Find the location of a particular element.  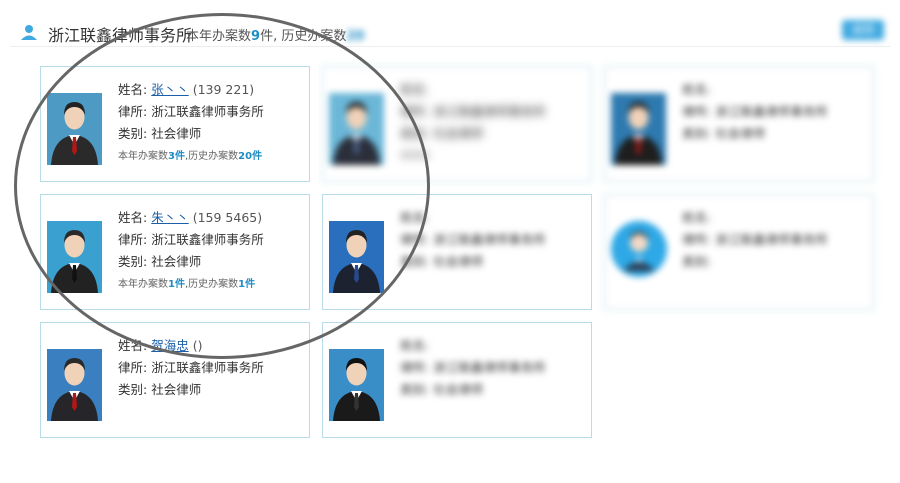

lawyer-card: 姓名: 律所: 浙江联鑫律师事务所 类别: 社会律师本年办 is located at coordinates (457, 124).